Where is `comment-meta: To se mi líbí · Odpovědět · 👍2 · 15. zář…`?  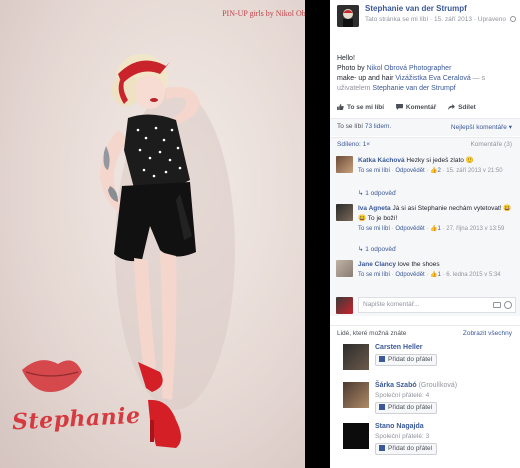 comment-meta: To se mi líbí · Odpovědět · 👍2 · 15. zář… is located at coordinates (430, 171).